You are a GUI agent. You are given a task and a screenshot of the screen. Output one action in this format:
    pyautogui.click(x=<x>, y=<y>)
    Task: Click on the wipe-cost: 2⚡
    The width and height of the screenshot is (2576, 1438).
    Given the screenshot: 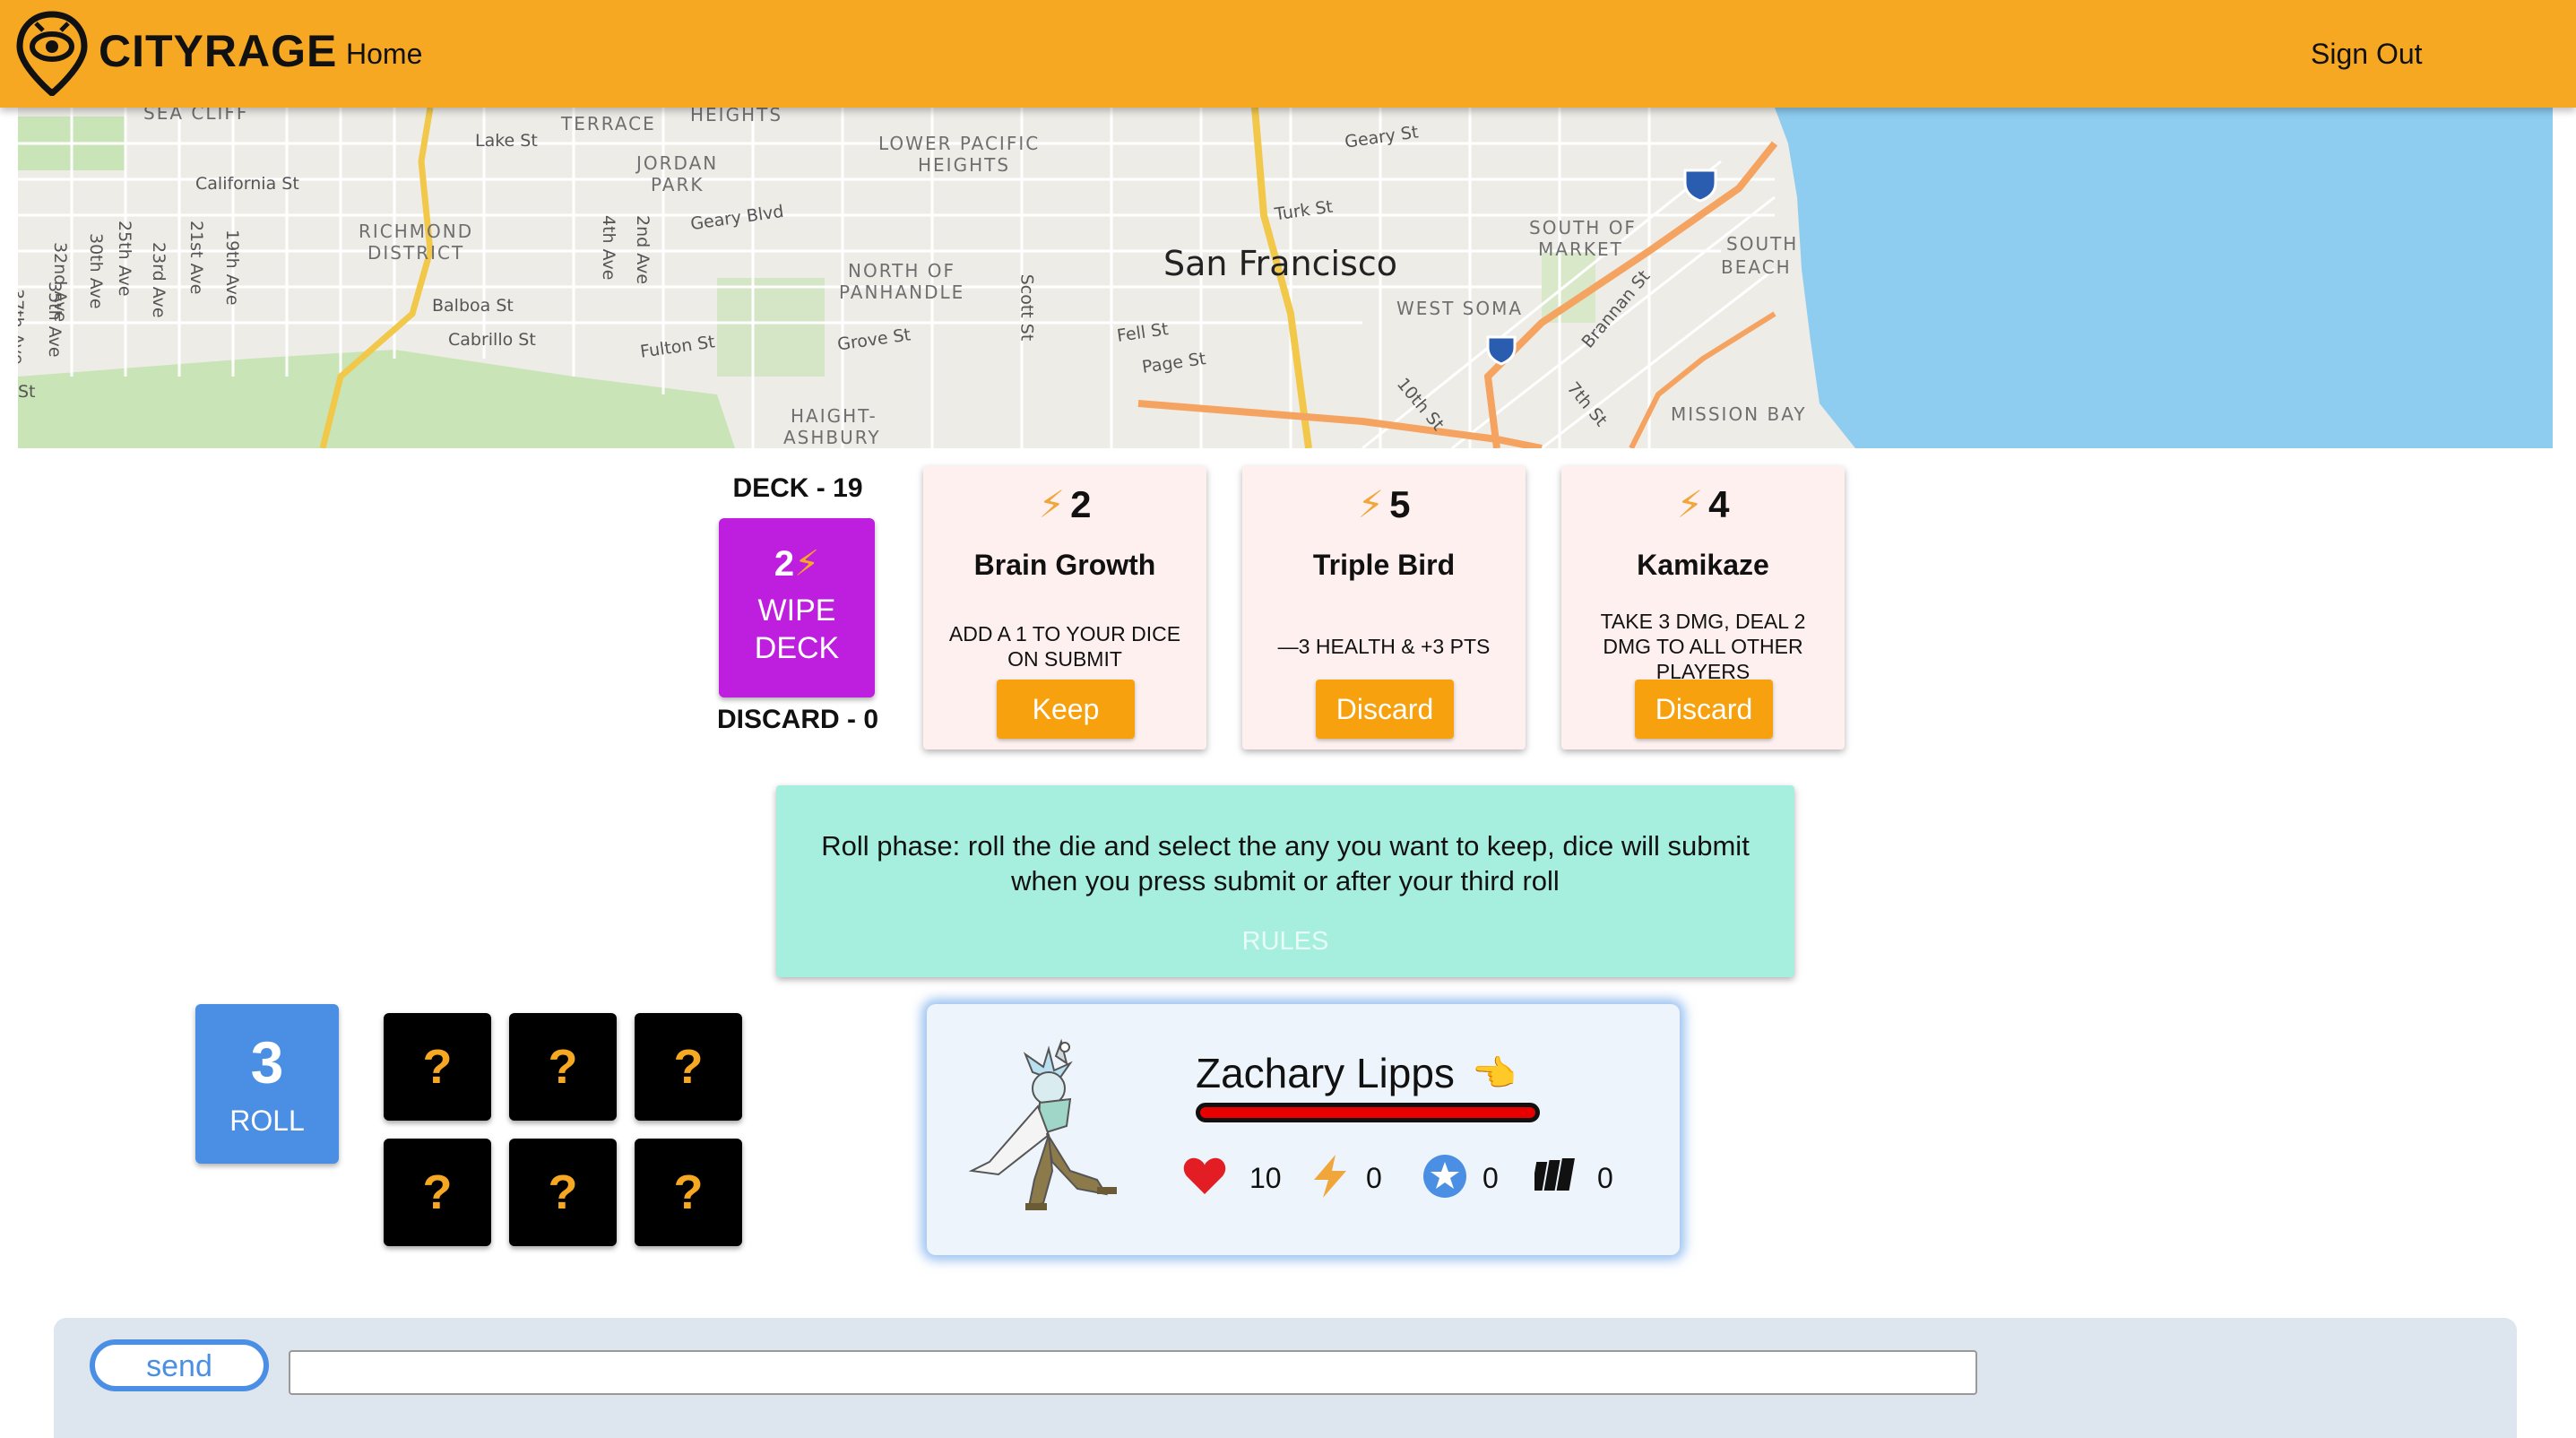 What is the action you would take?
    pyautogui.click(x=797, y=564)
    